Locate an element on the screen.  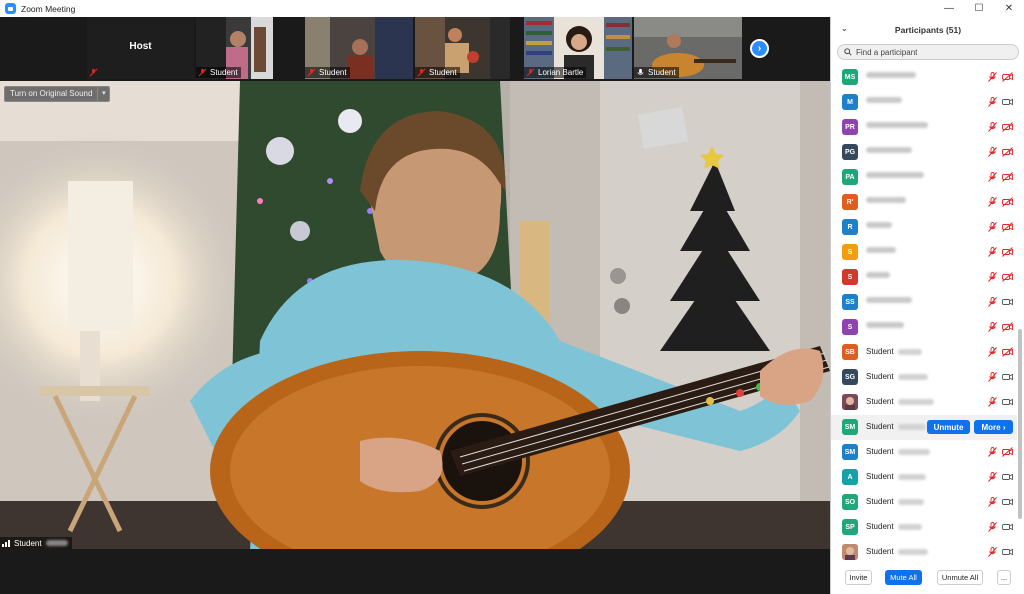
video-tile-student-1: Student is located at coordinates (234, 48).